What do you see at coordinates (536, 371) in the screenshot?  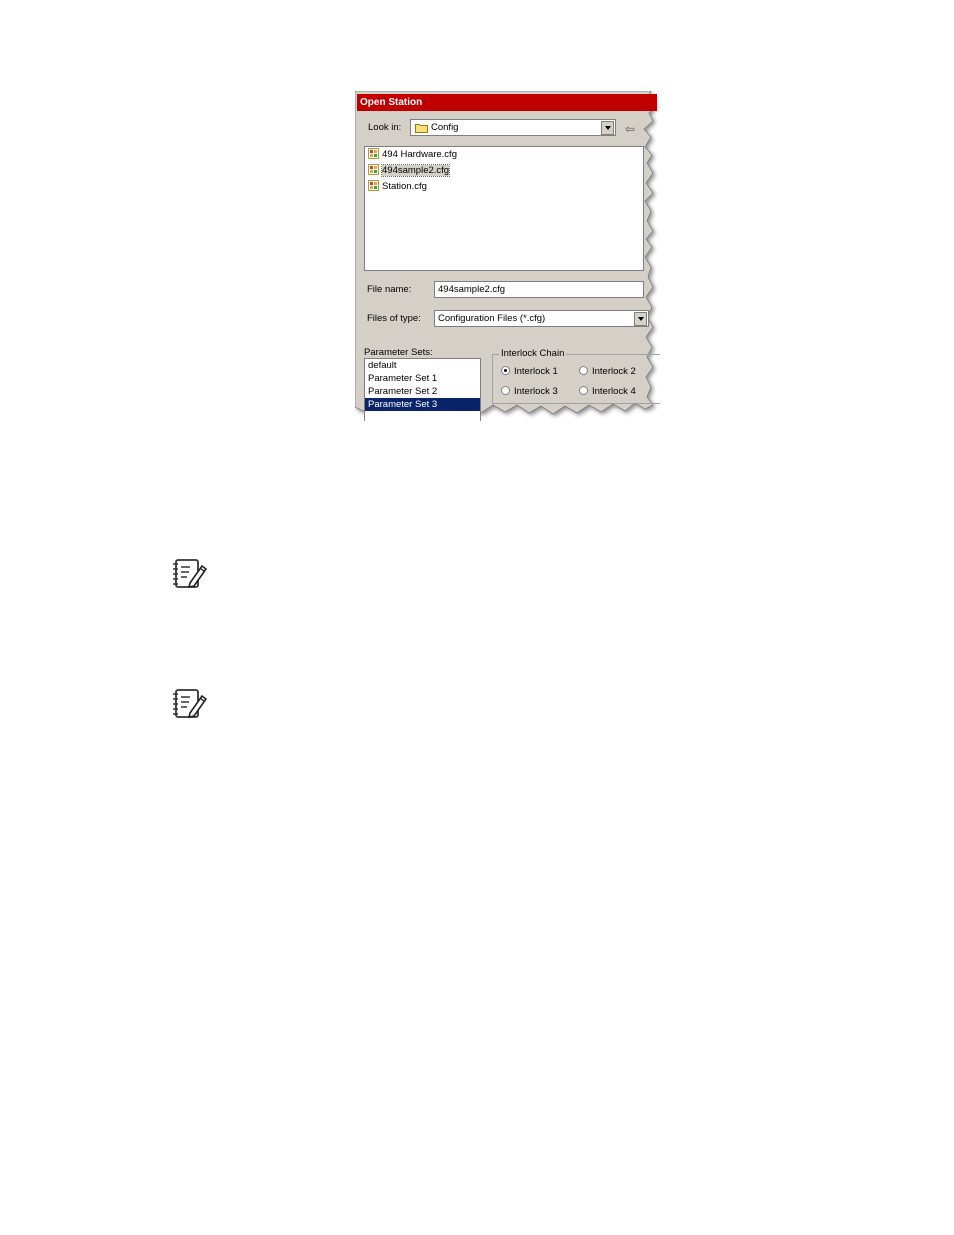 I see `interlock-1-label: Interlock 1` at bounding box center [536, 371].